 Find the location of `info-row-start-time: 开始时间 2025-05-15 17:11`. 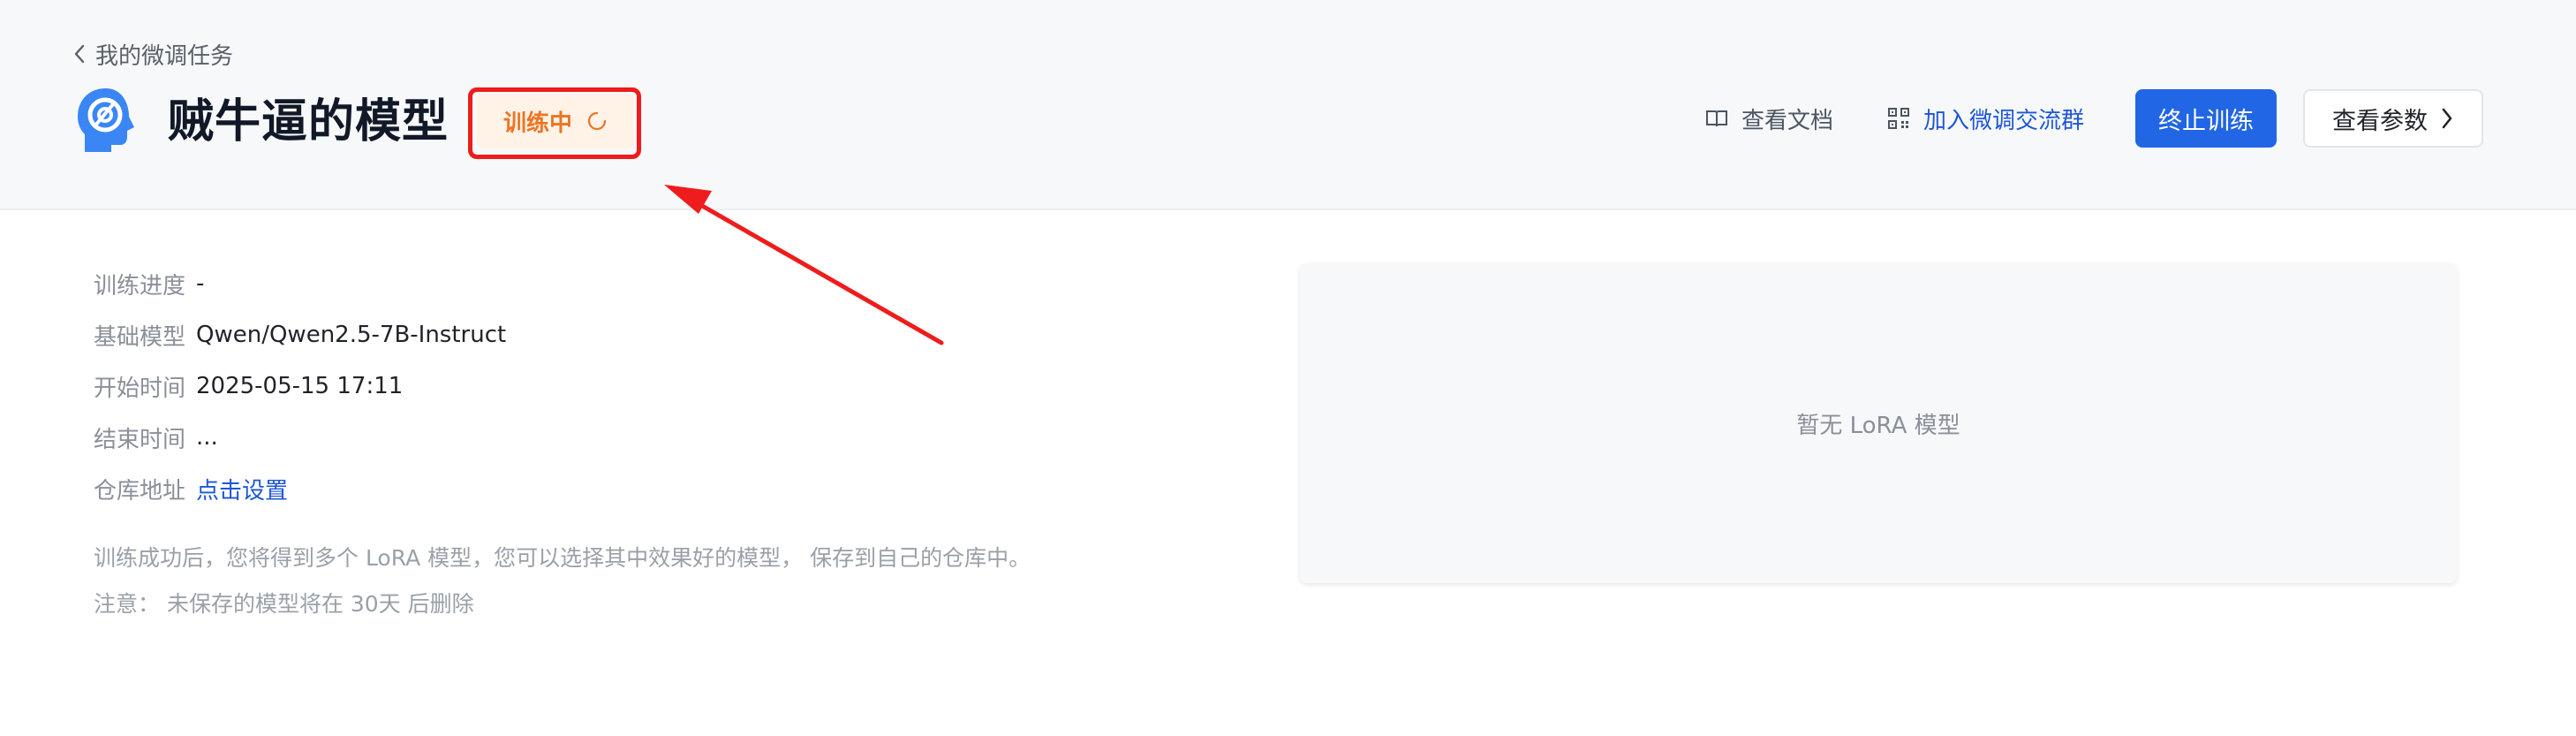

info-row-start-time: 开始时间 2025-05-15 17:11 is located at coordinates (300, 386).